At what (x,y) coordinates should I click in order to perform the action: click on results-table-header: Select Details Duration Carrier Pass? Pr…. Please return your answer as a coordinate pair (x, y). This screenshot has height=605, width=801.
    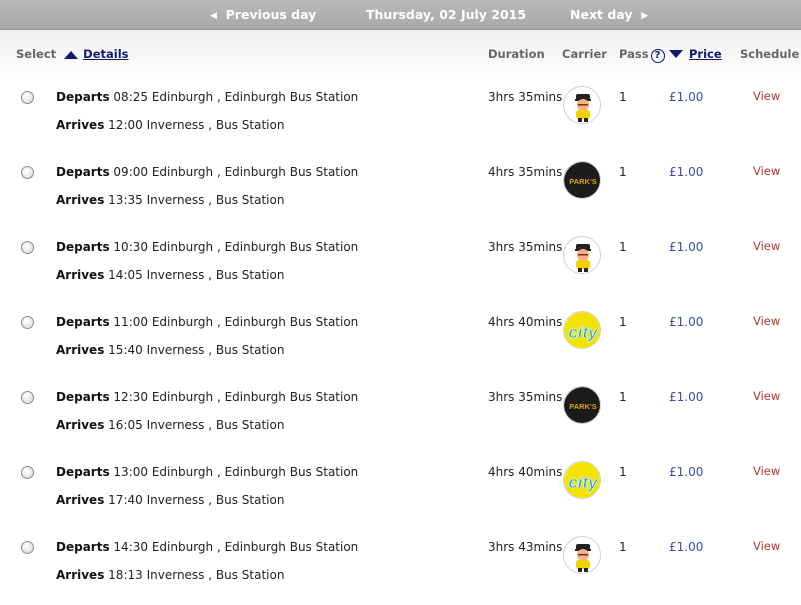
    Looking at the image, I should click on (400, 55).